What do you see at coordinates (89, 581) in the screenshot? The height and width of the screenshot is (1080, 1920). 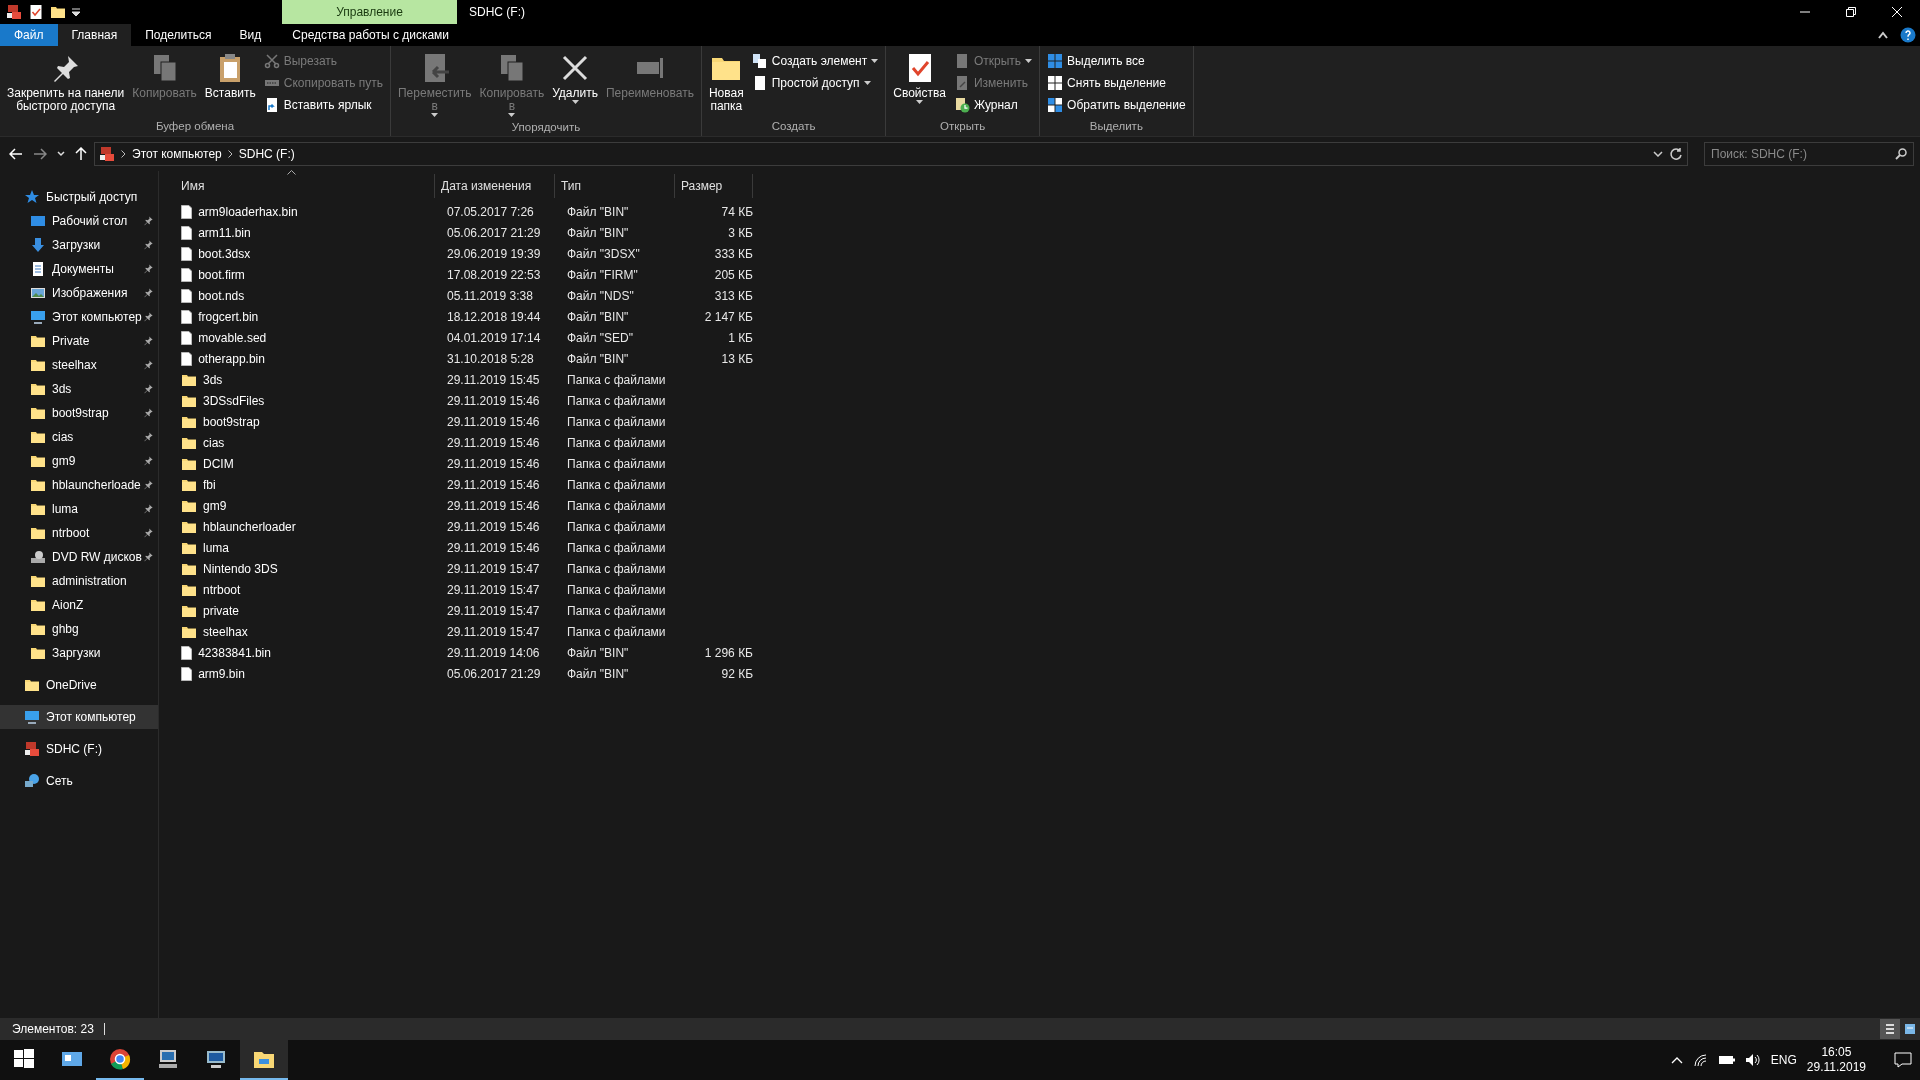 I see `nav-item: administration` at bounding box center [89, 581].